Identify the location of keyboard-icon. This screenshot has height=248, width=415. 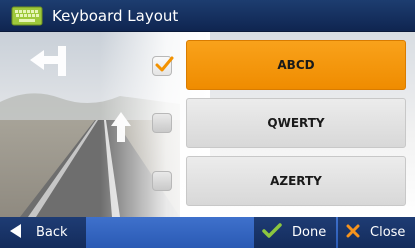
(27, 16).